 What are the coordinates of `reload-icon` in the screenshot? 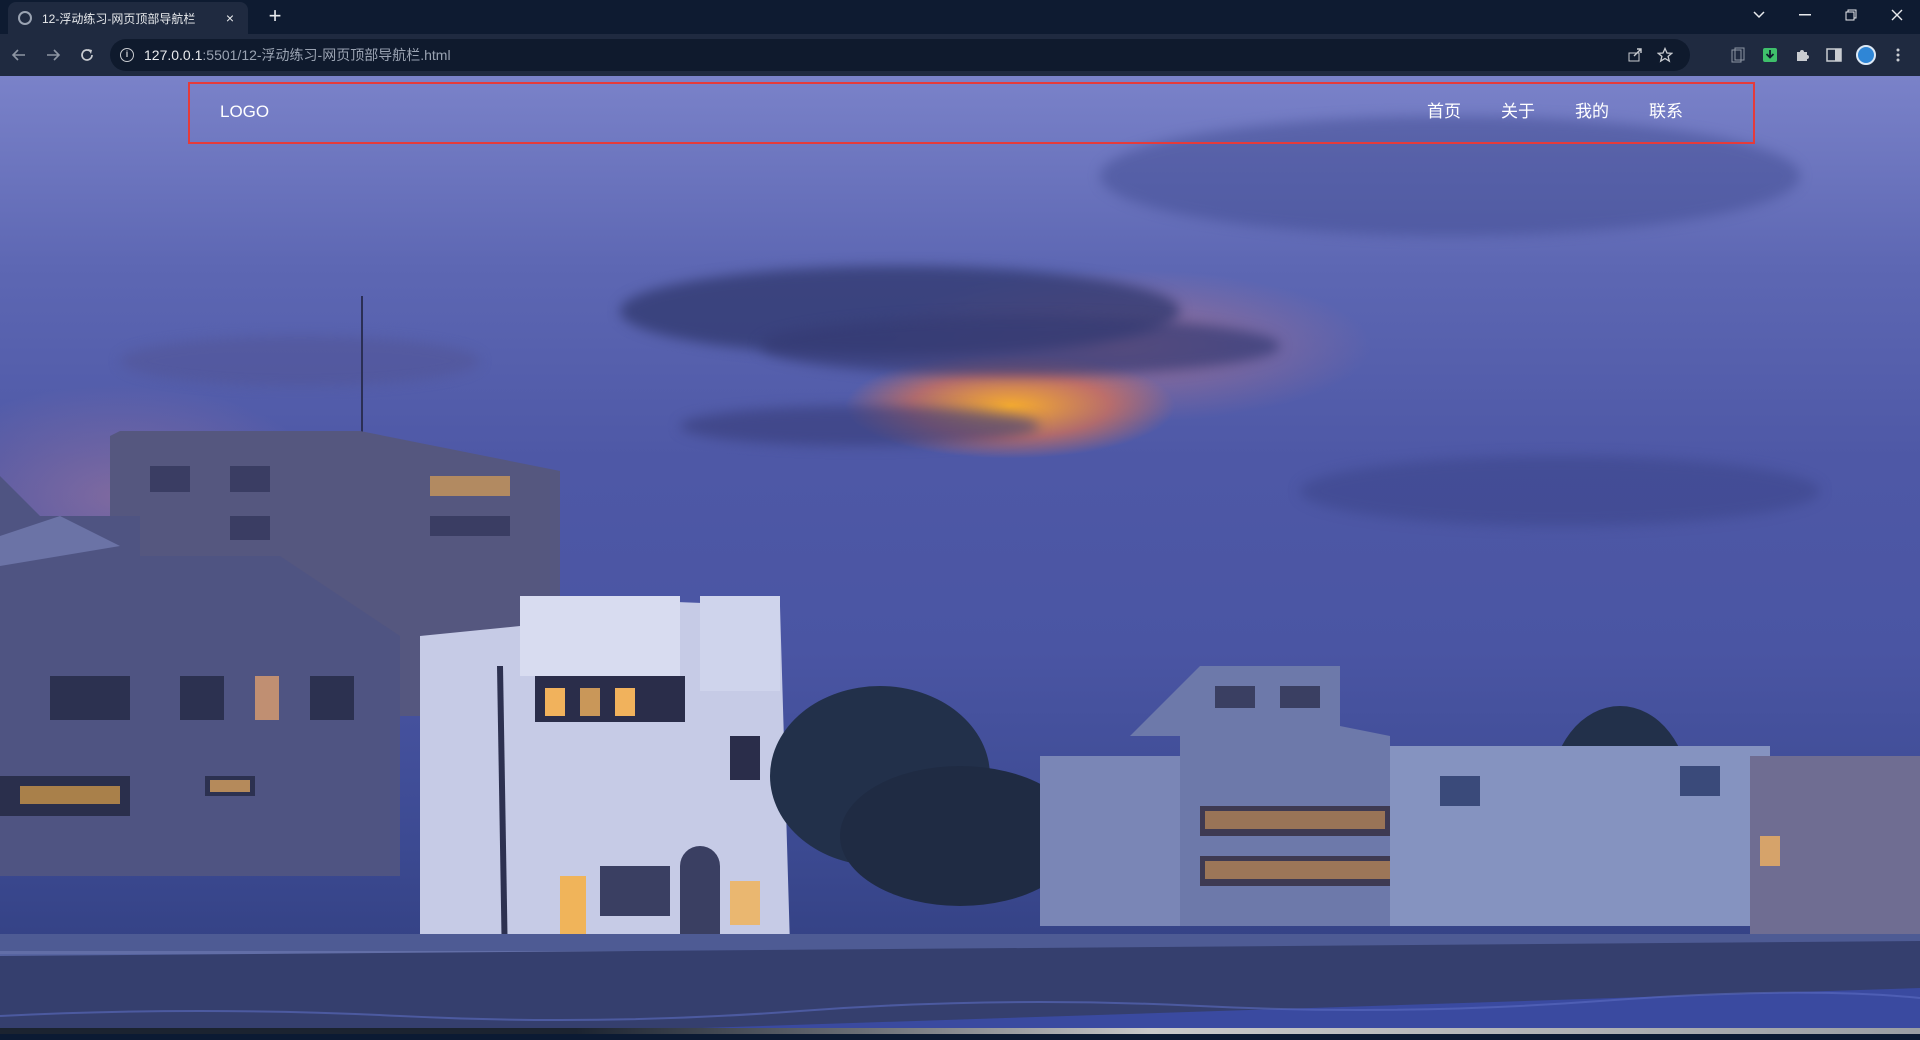 It's located at (87, 55).